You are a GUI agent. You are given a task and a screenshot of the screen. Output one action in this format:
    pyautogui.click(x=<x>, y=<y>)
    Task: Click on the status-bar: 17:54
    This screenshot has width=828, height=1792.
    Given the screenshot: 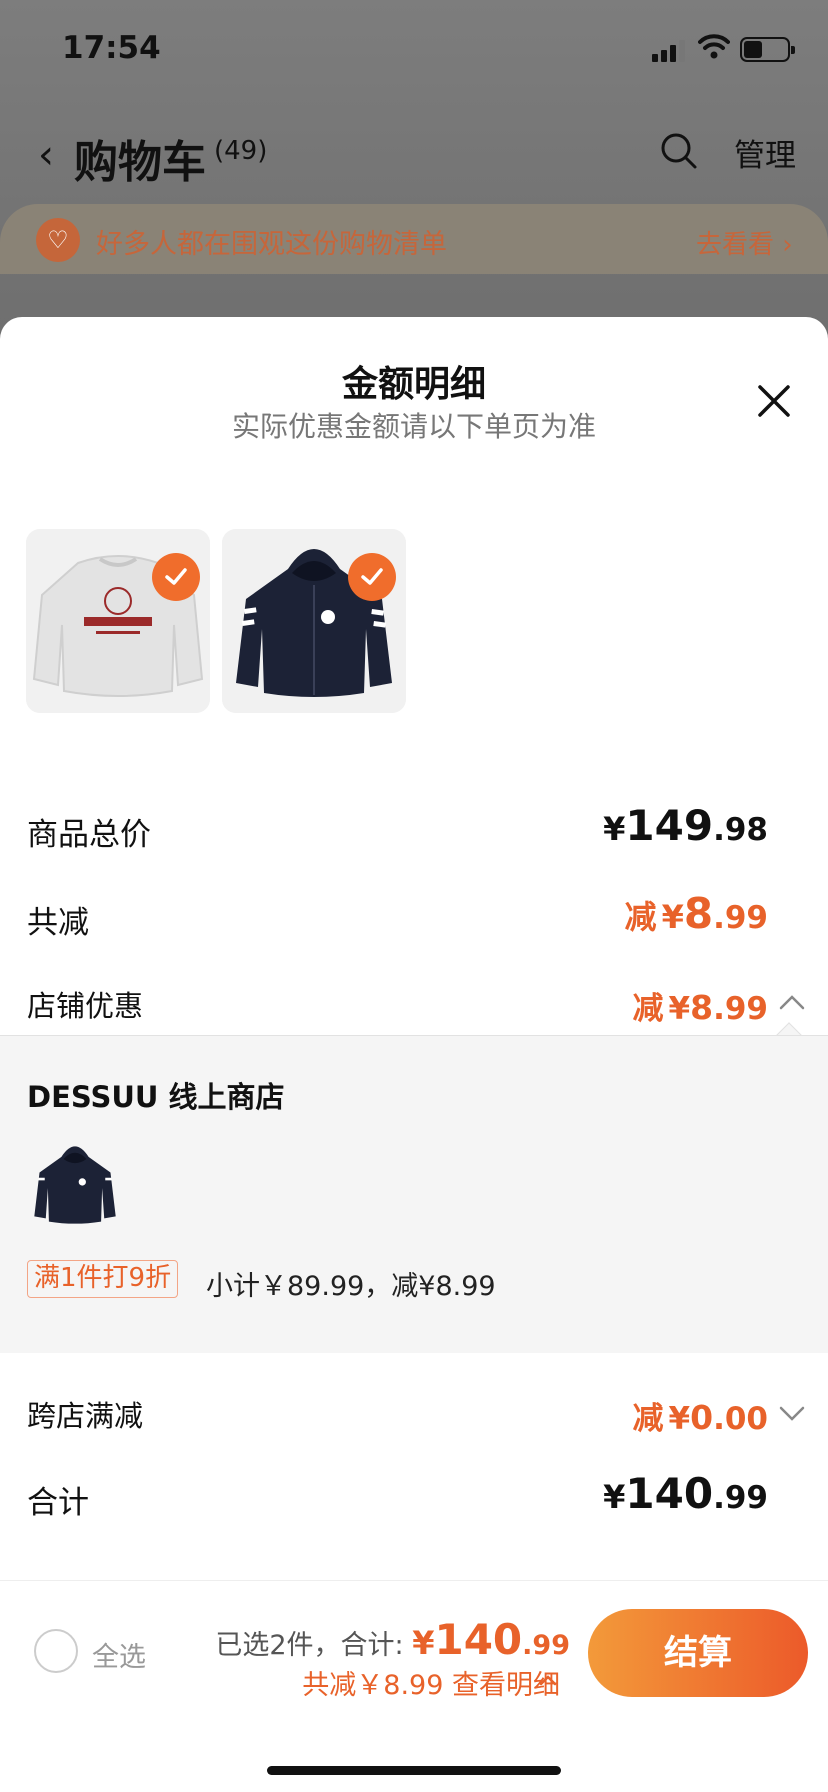 What is the action you would take?
    pyautogui.click(x=414, y=50)
    